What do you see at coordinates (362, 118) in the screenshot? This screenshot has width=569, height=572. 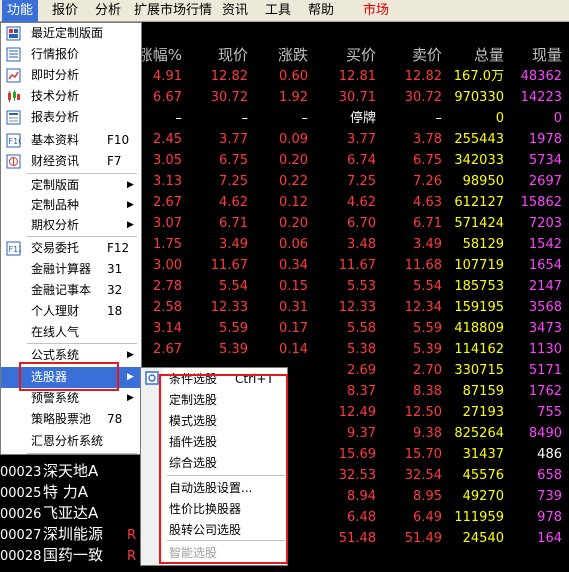 I see `table-cell: 停牌` at bounding box center [362, 118].